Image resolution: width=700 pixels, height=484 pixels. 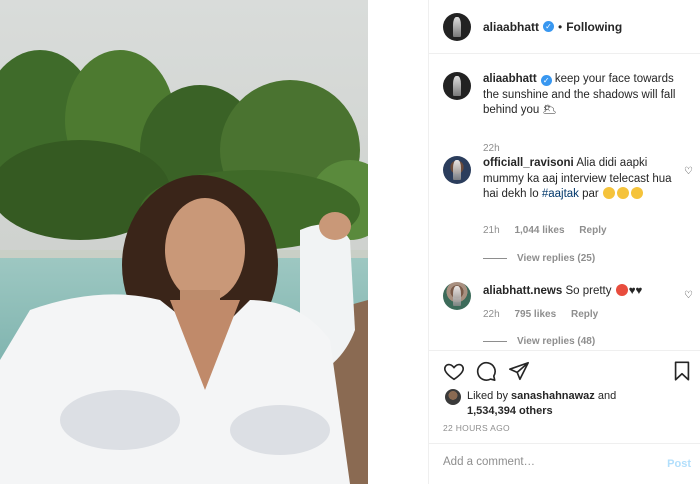 I want to click on liker-avatar, so click(x=453, y=397).